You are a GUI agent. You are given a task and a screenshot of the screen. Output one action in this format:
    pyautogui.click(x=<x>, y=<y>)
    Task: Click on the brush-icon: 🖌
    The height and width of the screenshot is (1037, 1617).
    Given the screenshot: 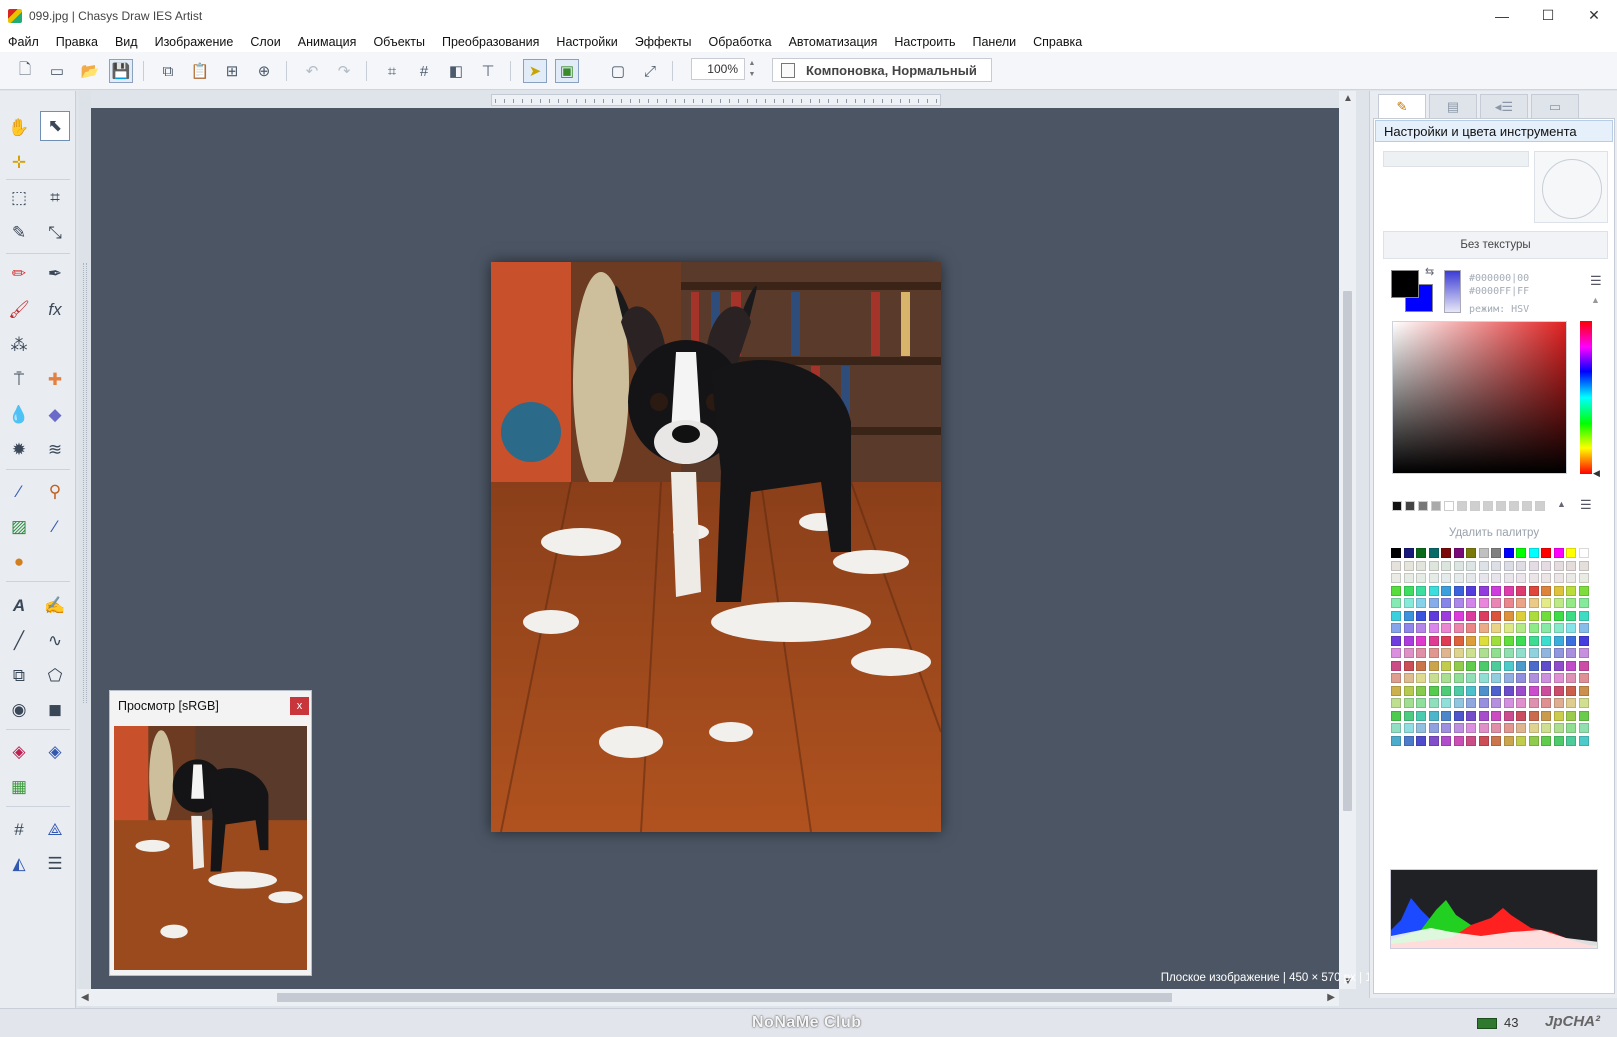 What is the action you would take?
    pyautogui.click(x=19, y=310)
    